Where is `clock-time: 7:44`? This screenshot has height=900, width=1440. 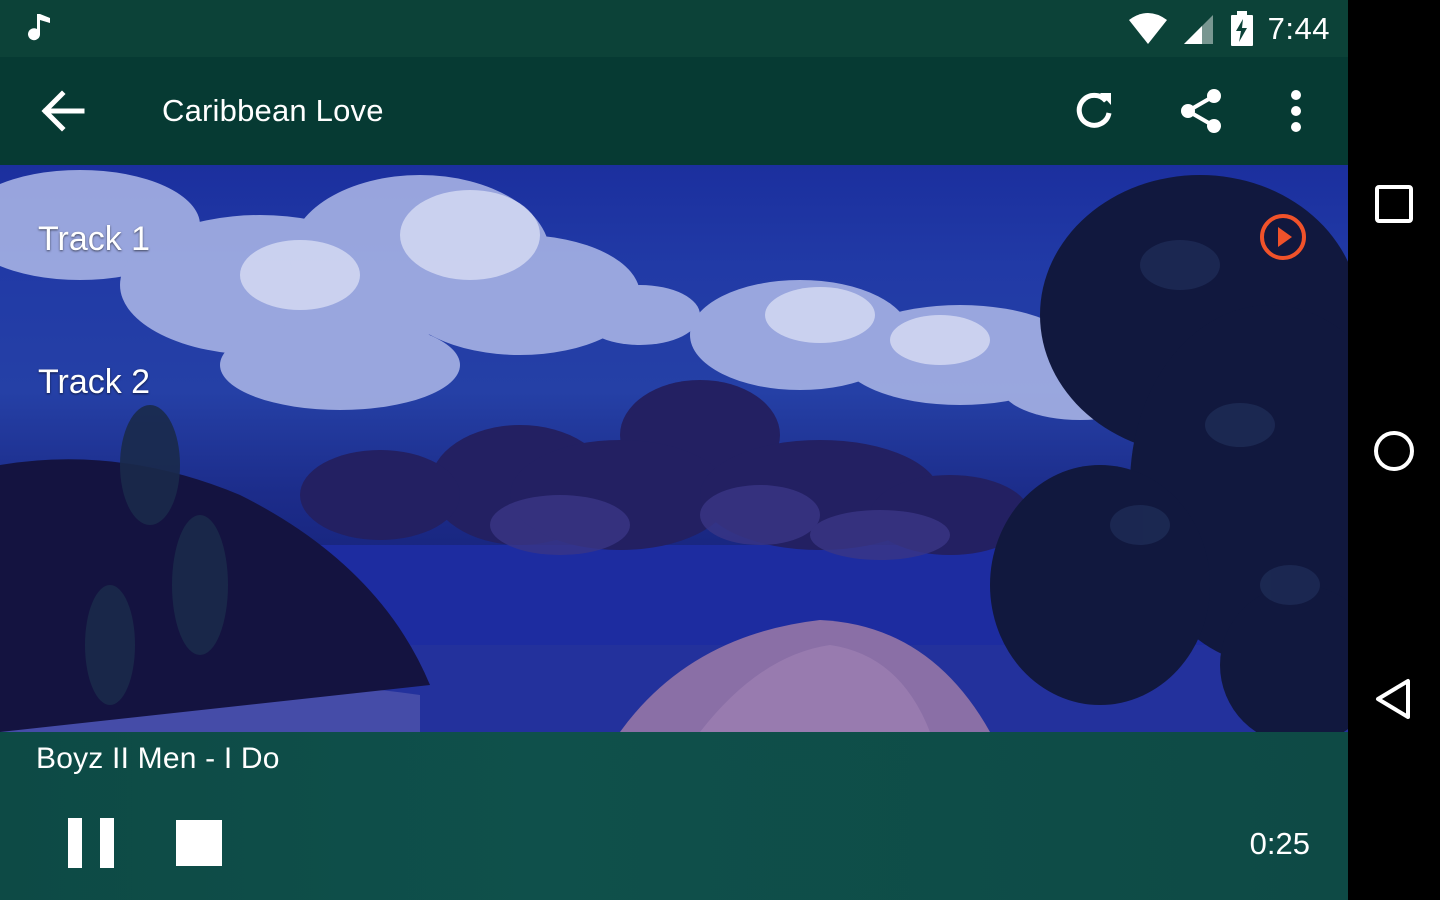
clock-time: 7:44 is located at coordinates (1298, 28).